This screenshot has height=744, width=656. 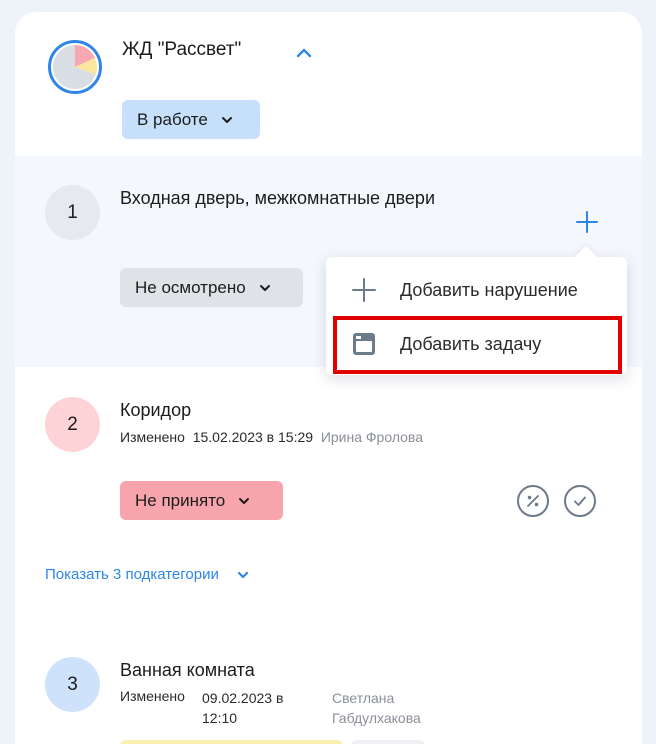 I want to click on add-task-menu-item: Добавить задачу, so click(x=476, y=344).